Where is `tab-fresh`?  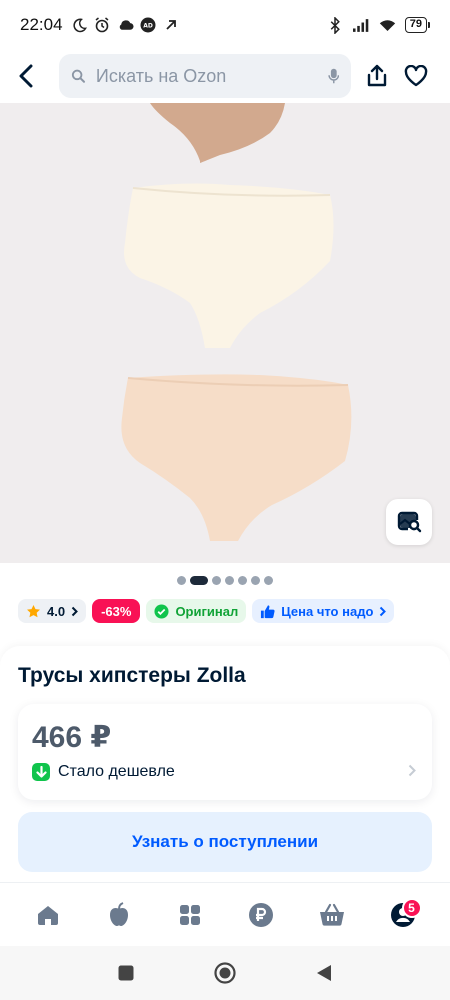
tab-fresh is located at coordinates (119, 915).